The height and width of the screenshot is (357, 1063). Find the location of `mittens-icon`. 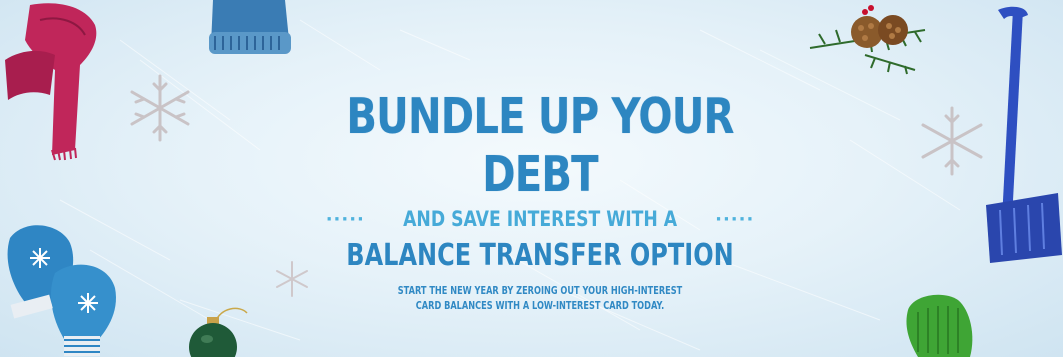

mittens-icon is located at coordinates (61, 290).